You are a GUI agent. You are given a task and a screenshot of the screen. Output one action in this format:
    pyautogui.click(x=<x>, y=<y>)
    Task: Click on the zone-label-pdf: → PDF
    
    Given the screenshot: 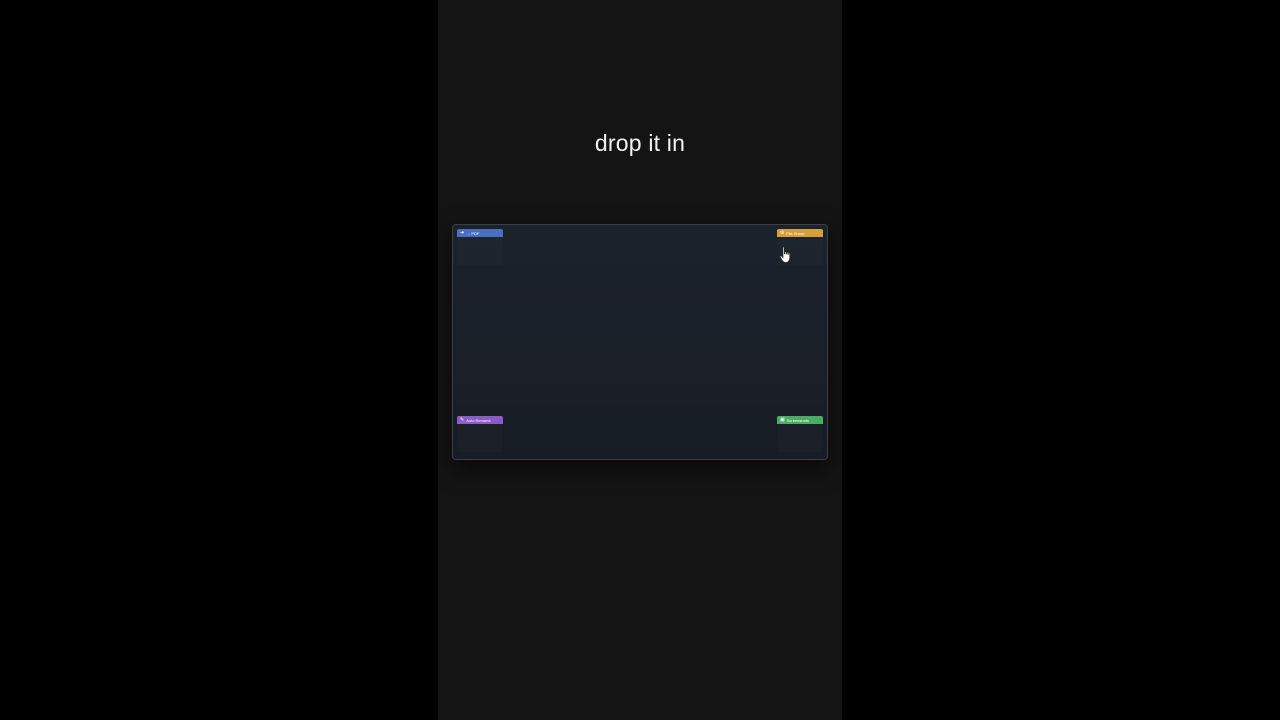 What is the action you would take?
    pyautogui.click(x=473, y=233)
    